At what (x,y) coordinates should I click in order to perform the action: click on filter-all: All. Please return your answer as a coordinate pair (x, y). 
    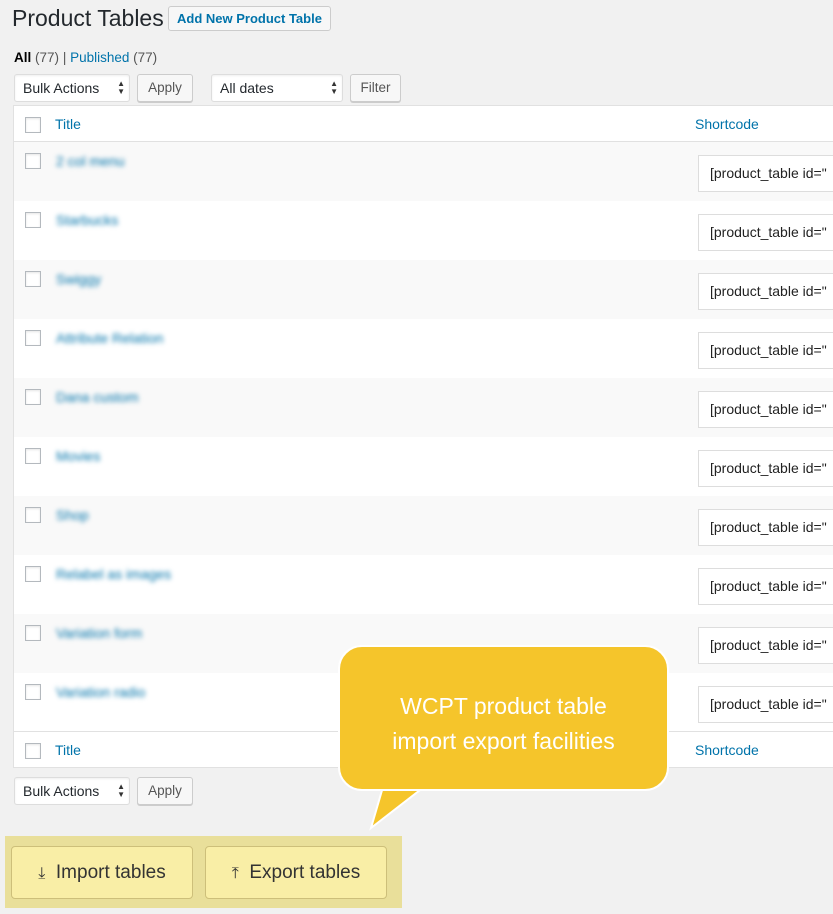
    Looking at the image, I should click on (22, 57).